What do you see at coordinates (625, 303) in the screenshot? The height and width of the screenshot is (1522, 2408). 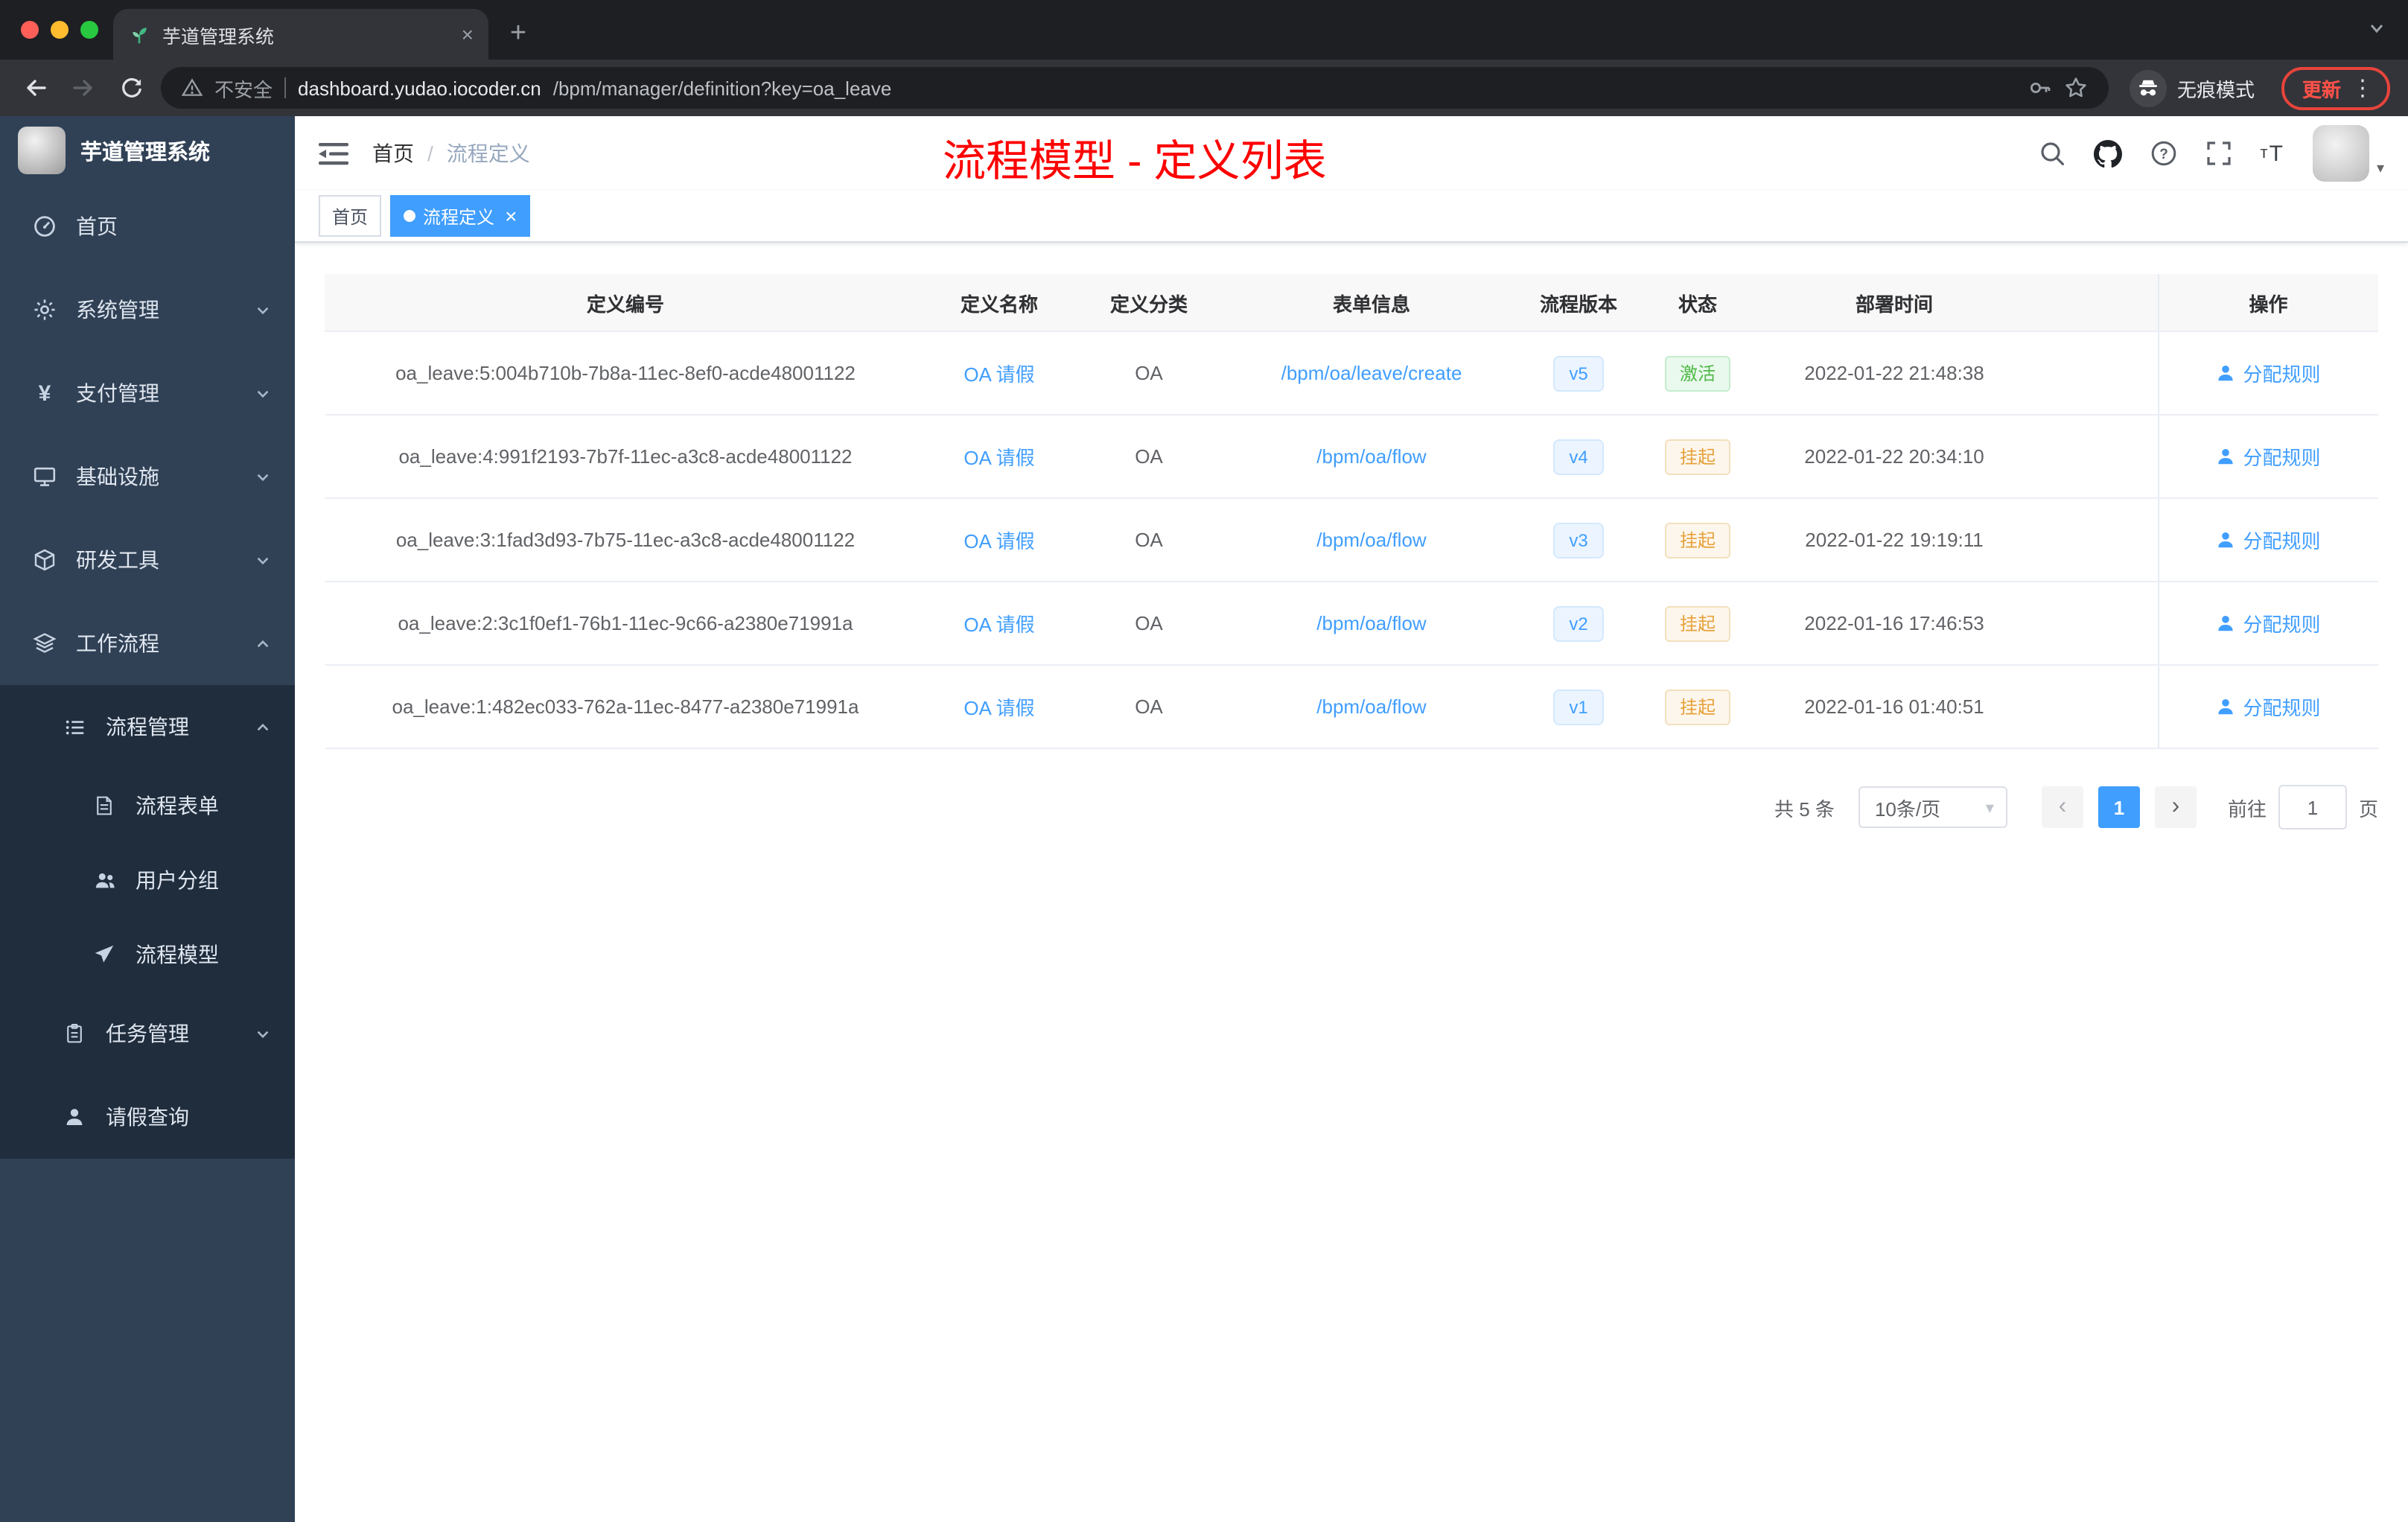 I see `column-definition-id: 定义编号` at bounding box center [625, 303].